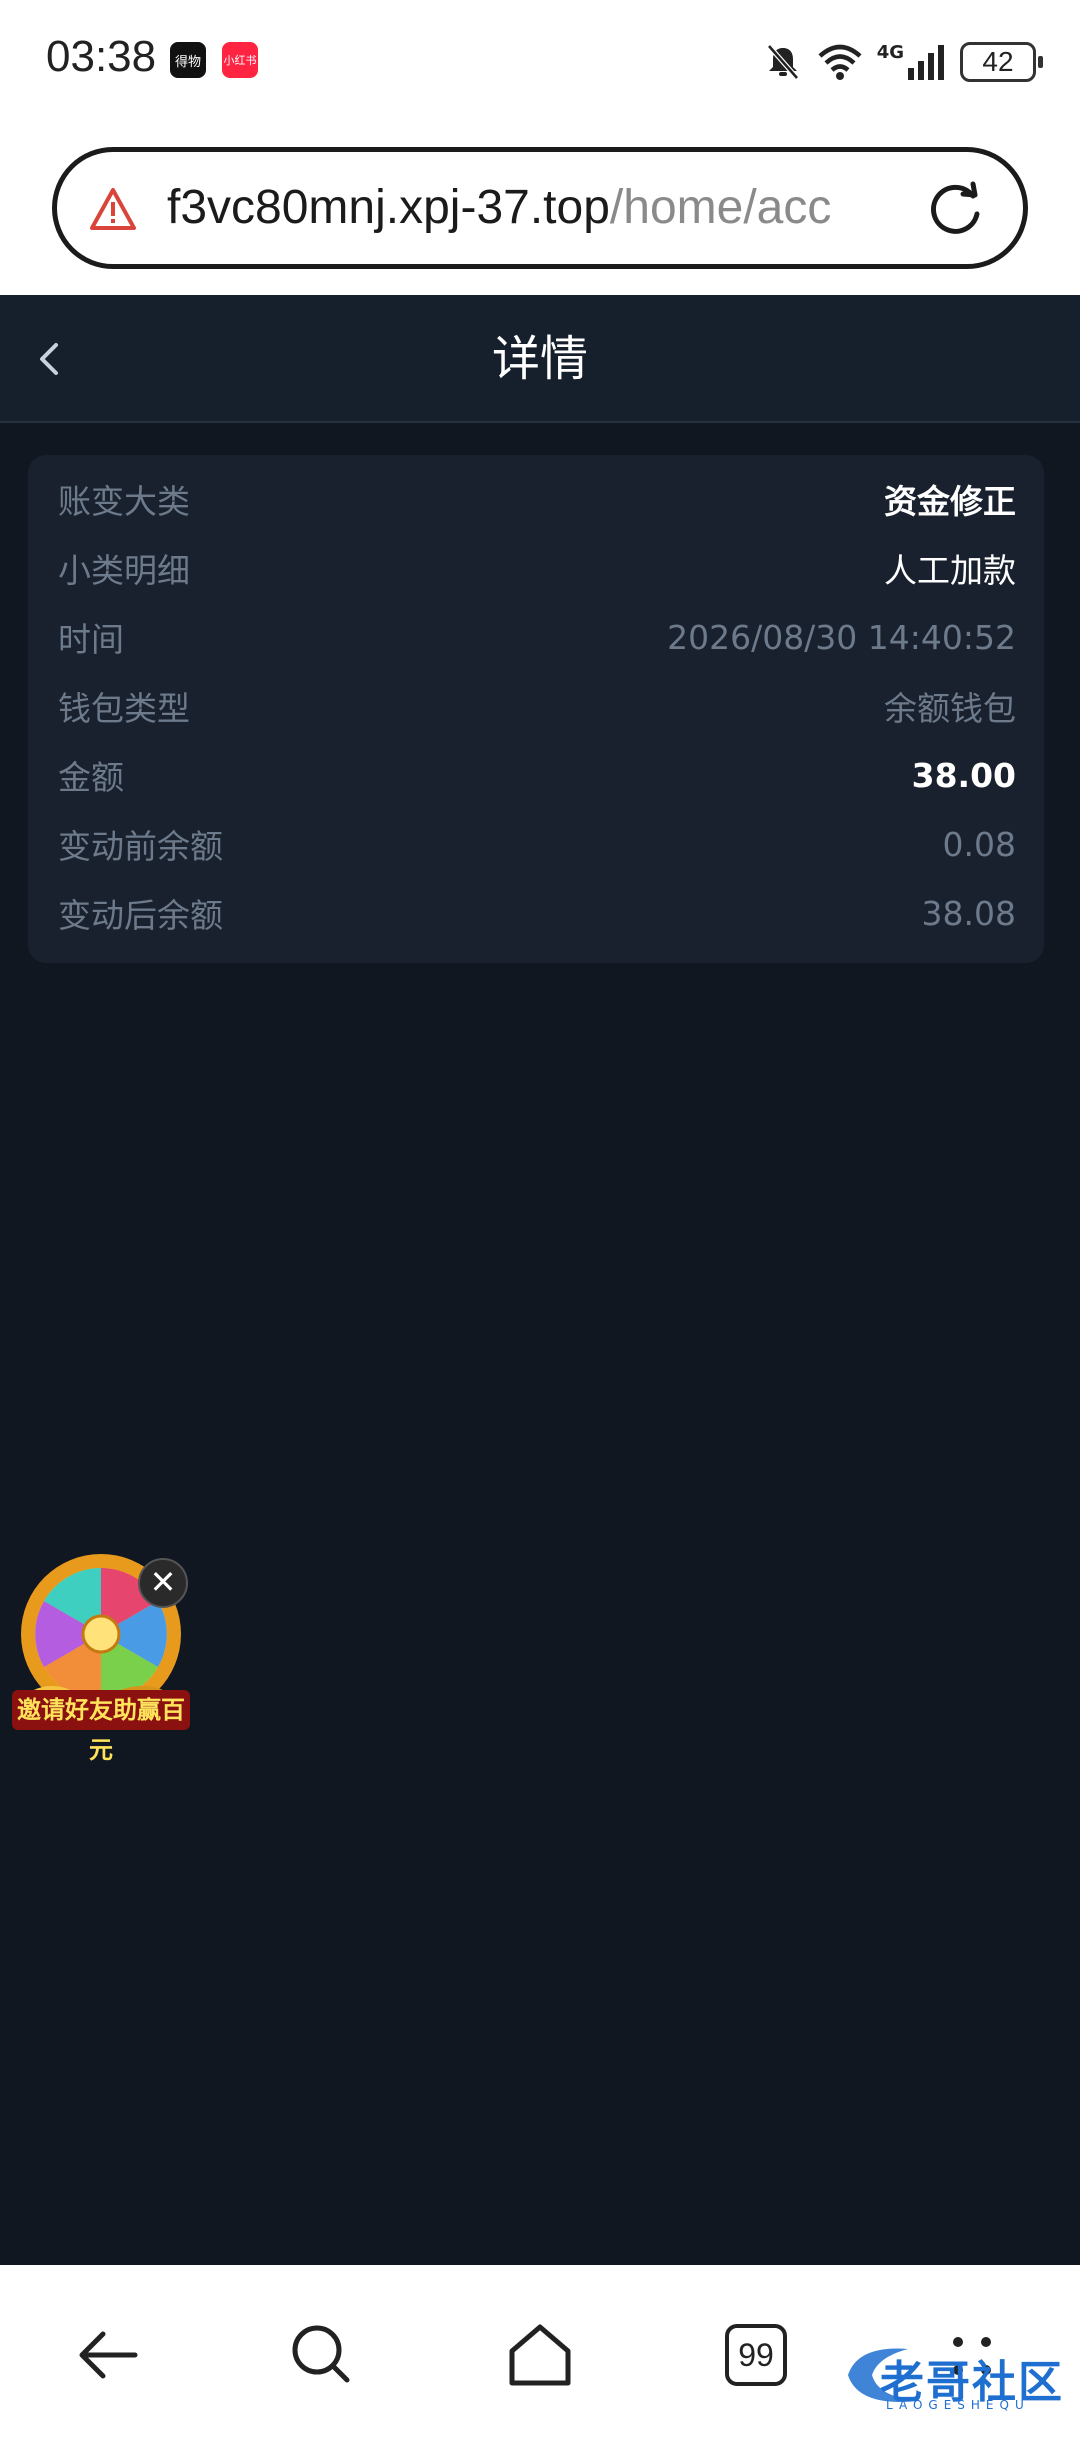 This screenshot has height=2440, width=1080. Describe the element at coordinates (124, 570) in the screenshot. I see `detail-label: 小类明细` at that location.